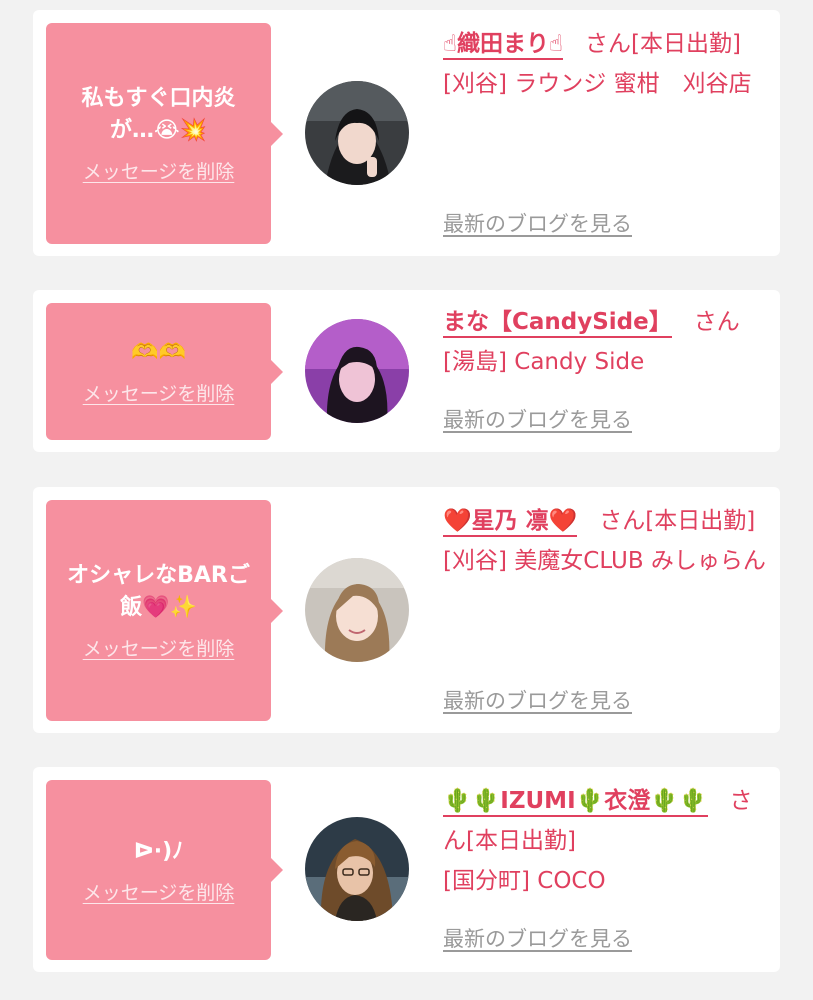 This screenshot has height=1000, width=813. What do you see at coordinates (158, 352) in the screenshot?
I see `message-text: 🫶🫶` at bounding box center [158, 352].